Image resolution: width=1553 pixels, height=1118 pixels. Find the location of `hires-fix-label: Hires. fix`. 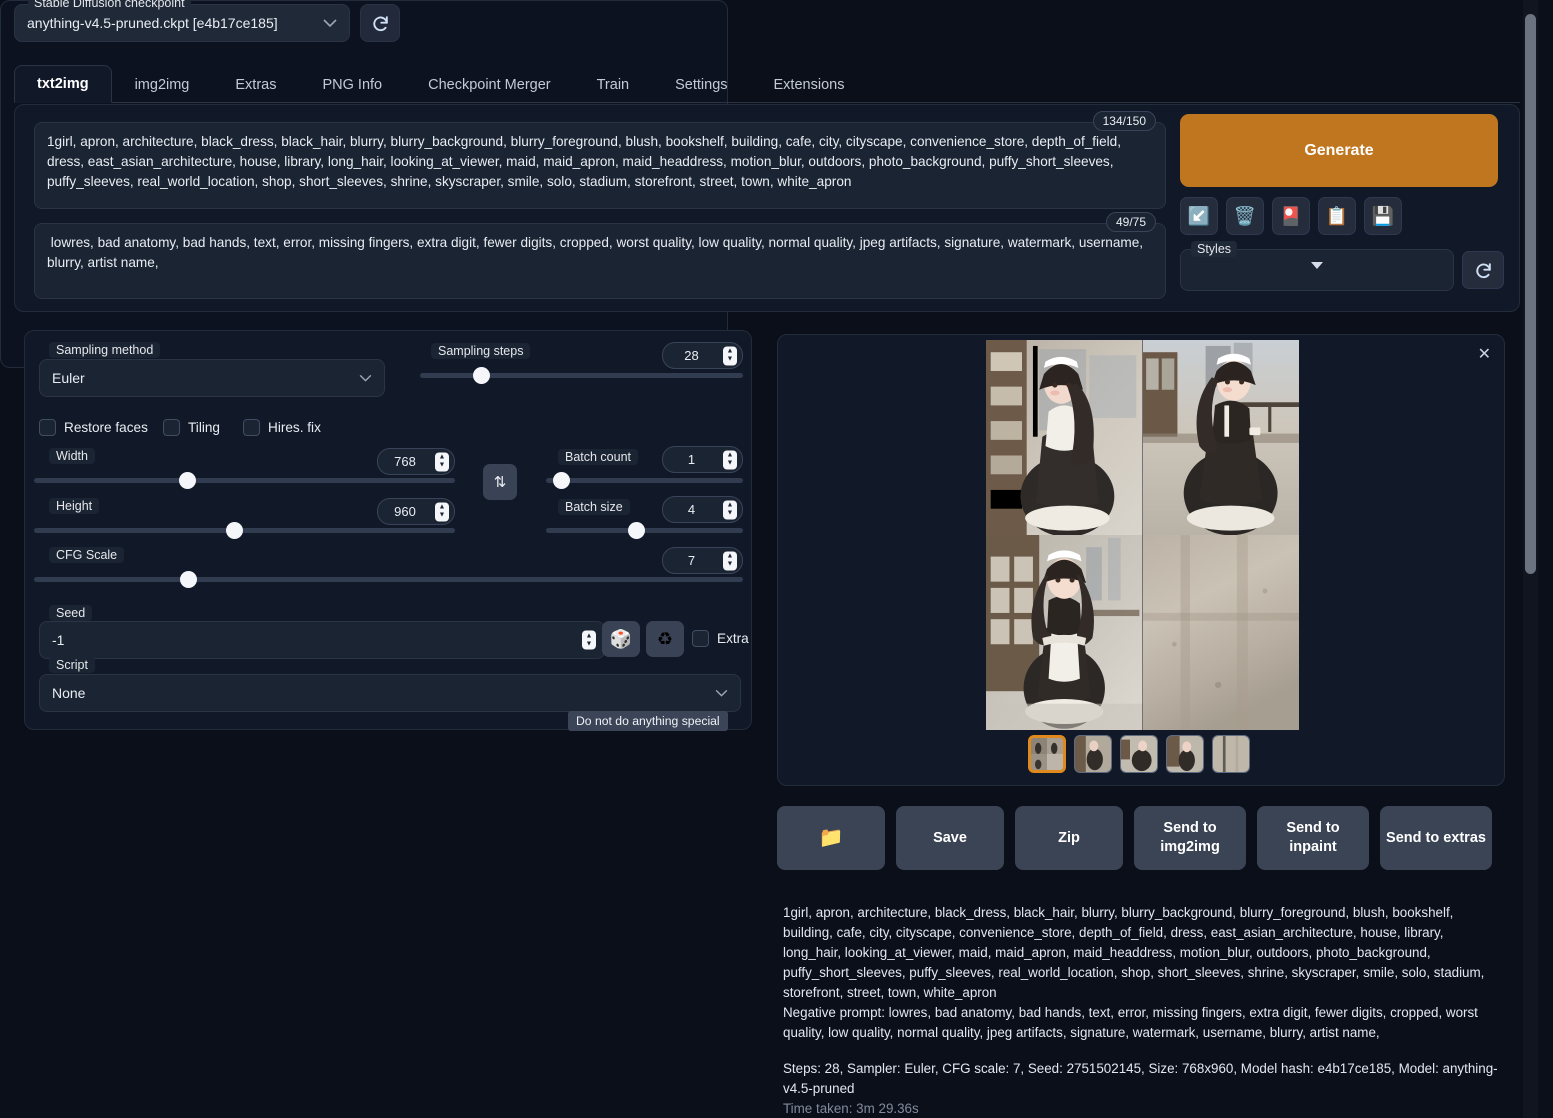

hires-fix-label: Hires. fix is located at coordinates (294, 427).